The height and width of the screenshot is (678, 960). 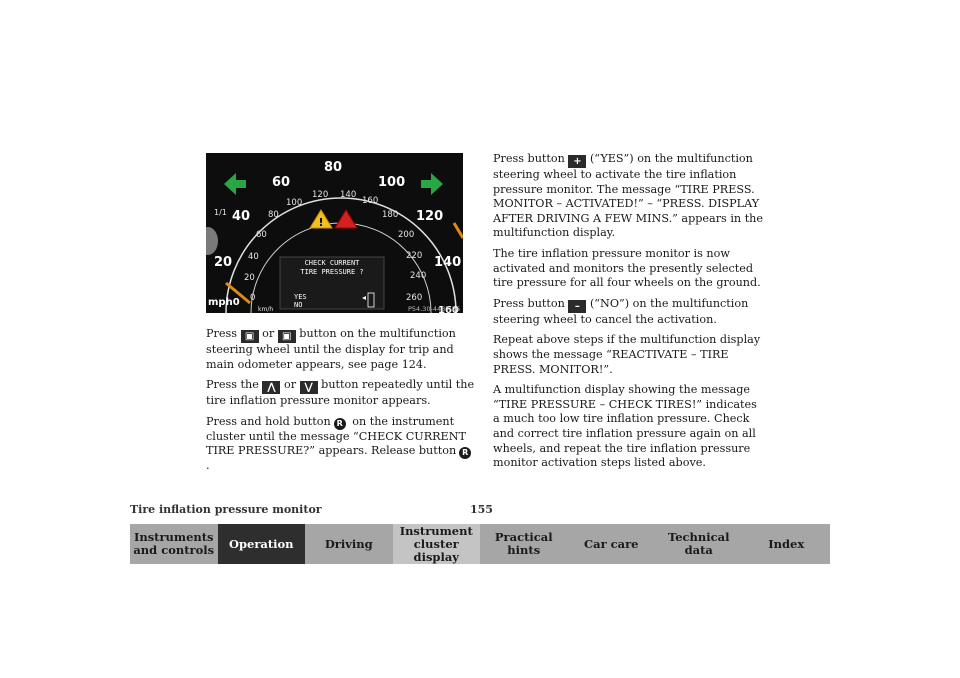 I want to click on mph-label-140: 140, so click(x=447, y=262).